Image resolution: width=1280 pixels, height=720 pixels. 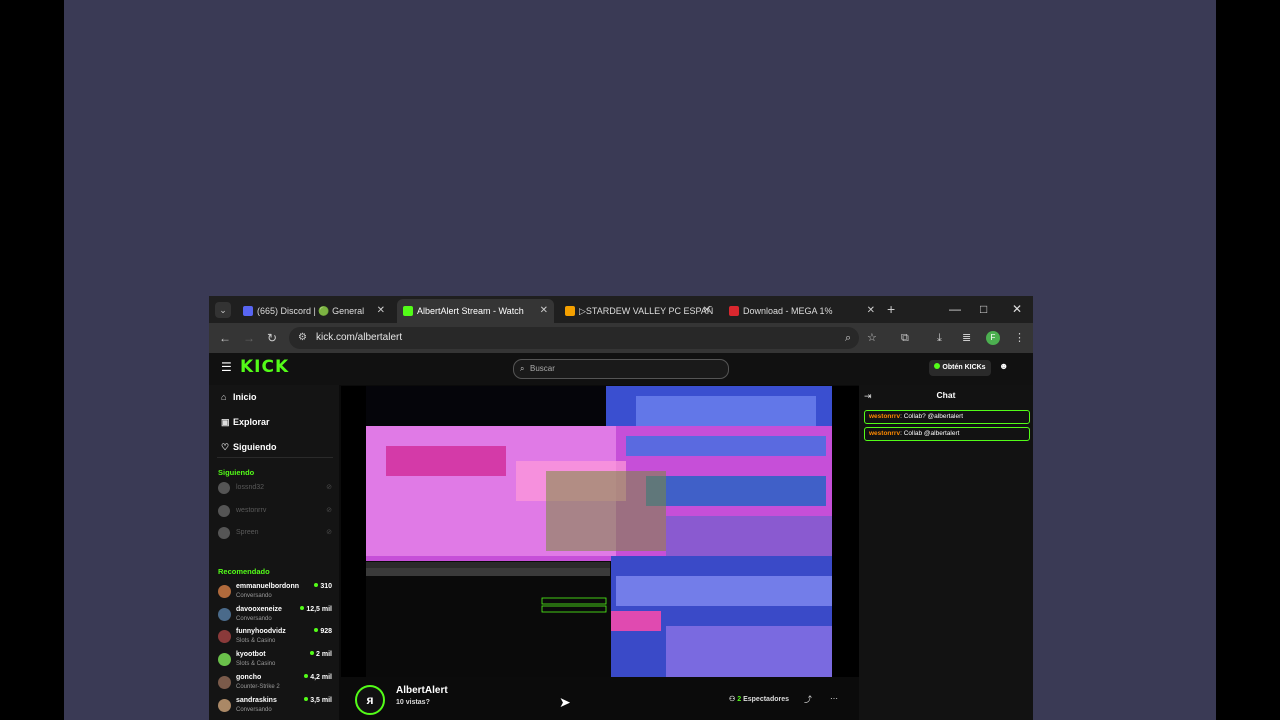 What do you see at coordinates (522, 368) in the screenshot?
I see `search-icon: ⌕` at bounding box center [522, 368].